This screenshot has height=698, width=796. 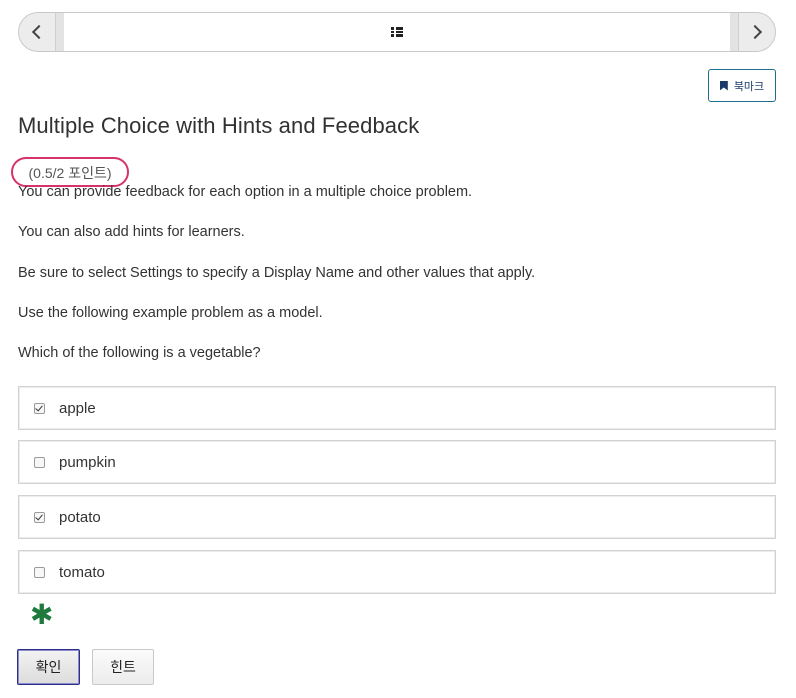 What do you see at coordinates (219, 125) in the screenshot?
I see `problem-title: Multiple Choice with Hints and Feedback` at bounding box center [219, 125].